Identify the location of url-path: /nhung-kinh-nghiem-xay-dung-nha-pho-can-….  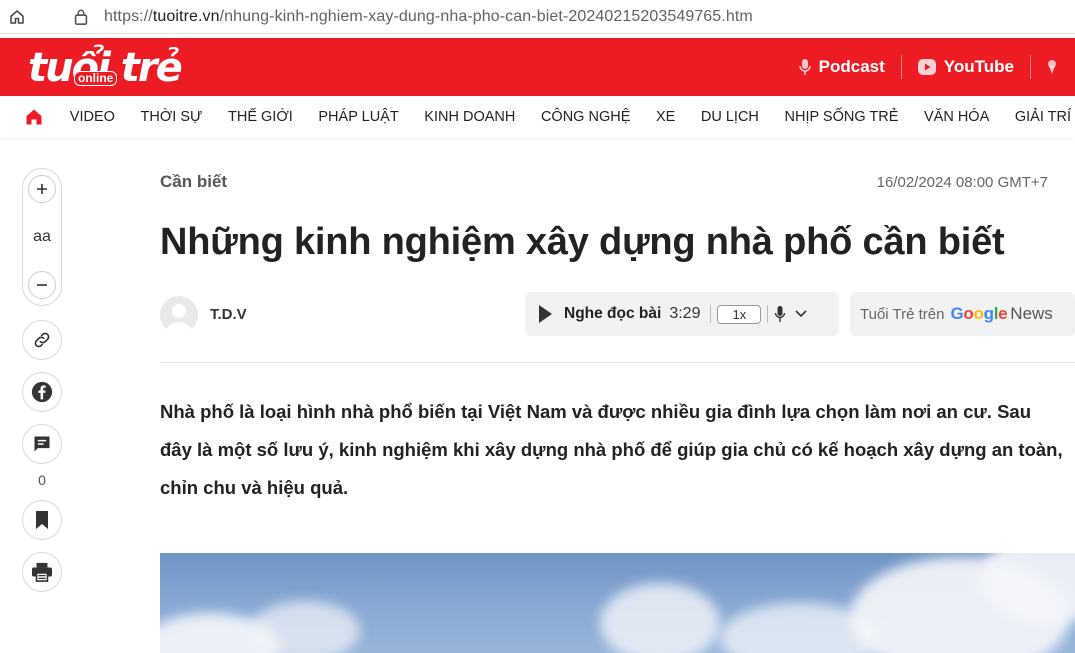
(486, 16).